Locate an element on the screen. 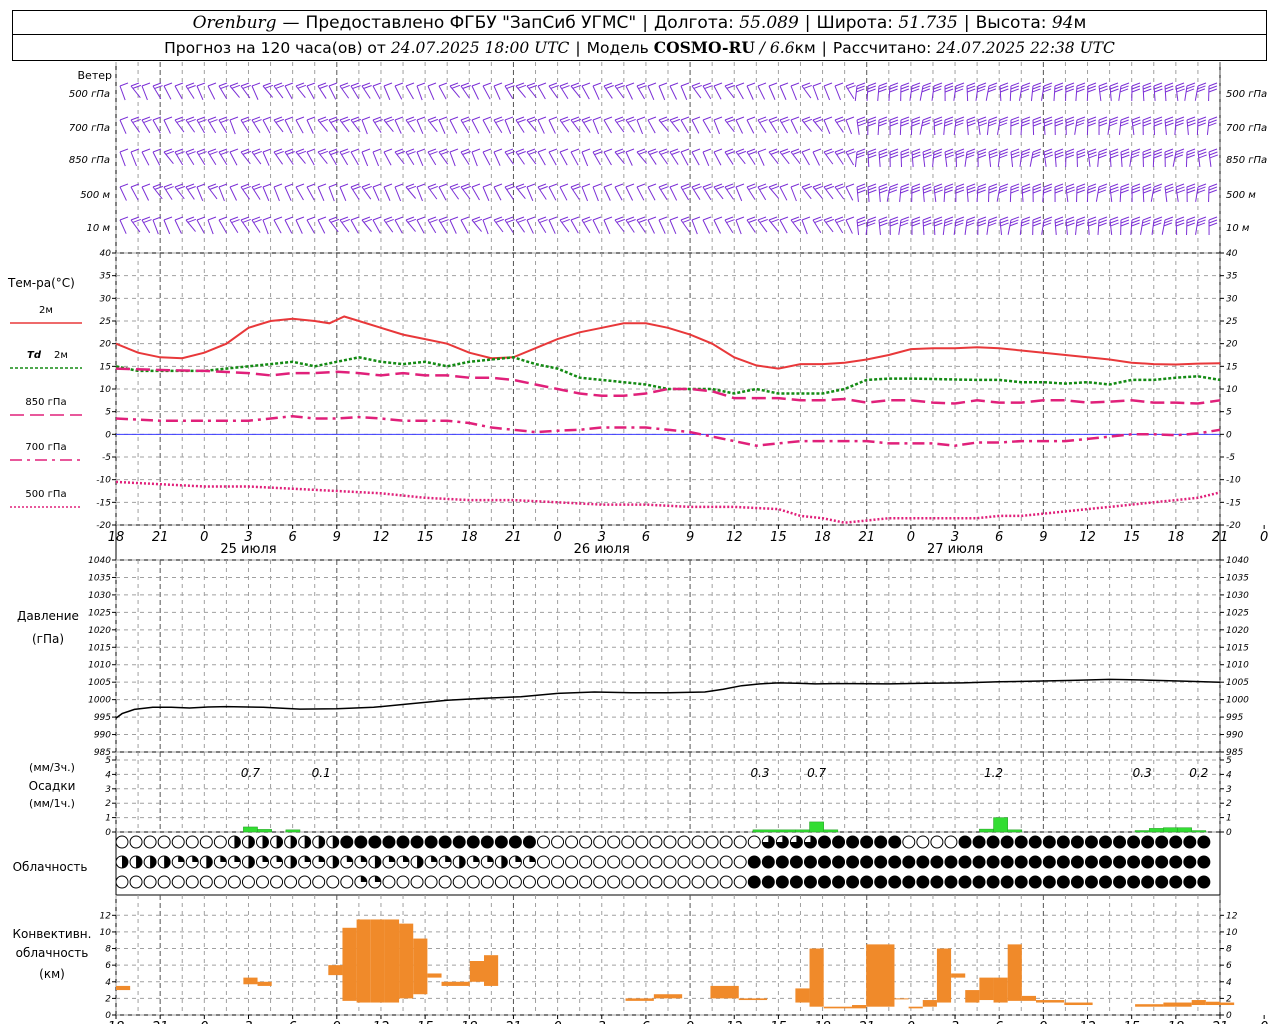  cloud-title: Облачность is located at coordinates (50, 867).